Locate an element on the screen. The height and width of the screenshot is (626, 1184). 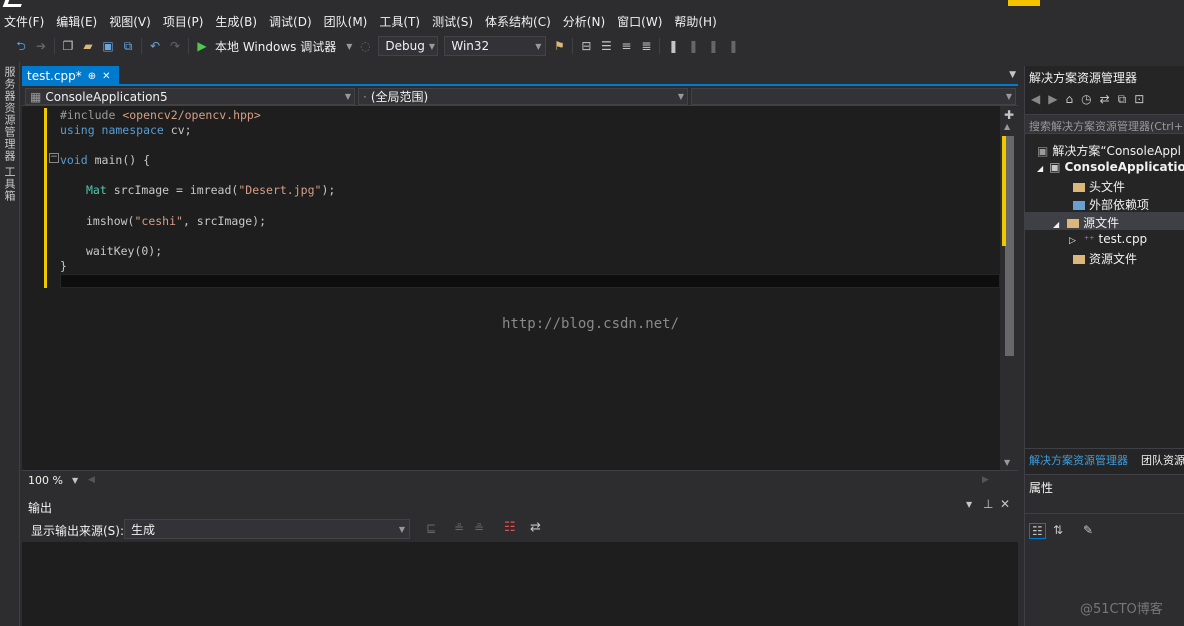
forward-icon: ➔ is located at coordinates (41, 46).